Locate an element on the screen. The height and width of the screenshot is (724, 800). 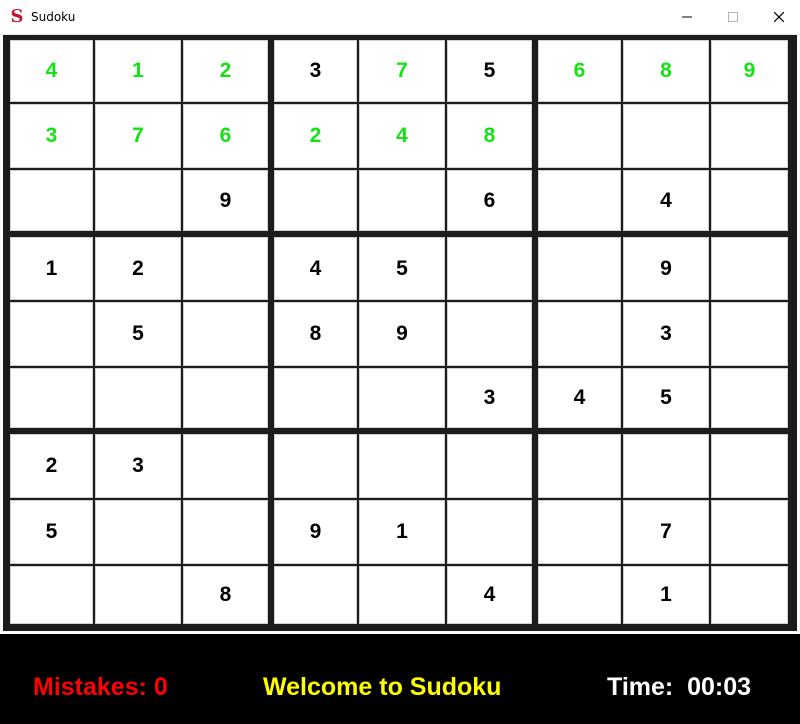
minimize-button is located at coordinates (687, 17).